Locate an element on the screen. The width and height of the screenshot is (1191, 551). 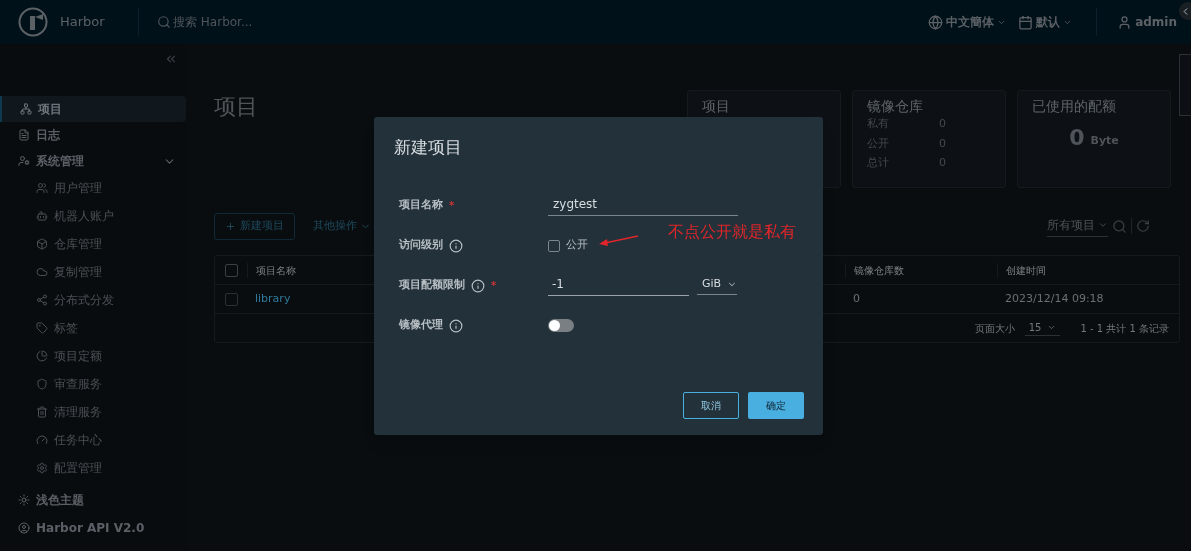
quota-field: -1 is located at coordinates (618, 285).